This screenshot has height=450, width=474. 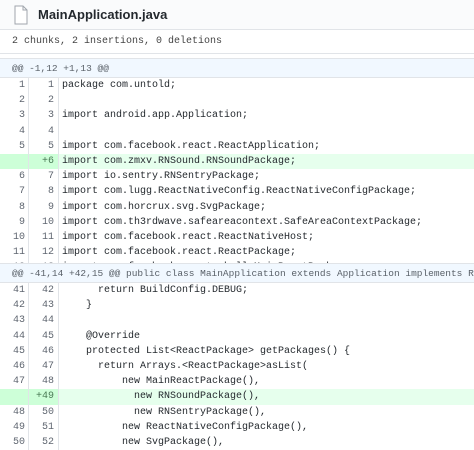 What do you see at coordinates (161, 382) in the screenshot?
I see `code-line: new MainReactPackage(),` at bounding box center [161, 382].